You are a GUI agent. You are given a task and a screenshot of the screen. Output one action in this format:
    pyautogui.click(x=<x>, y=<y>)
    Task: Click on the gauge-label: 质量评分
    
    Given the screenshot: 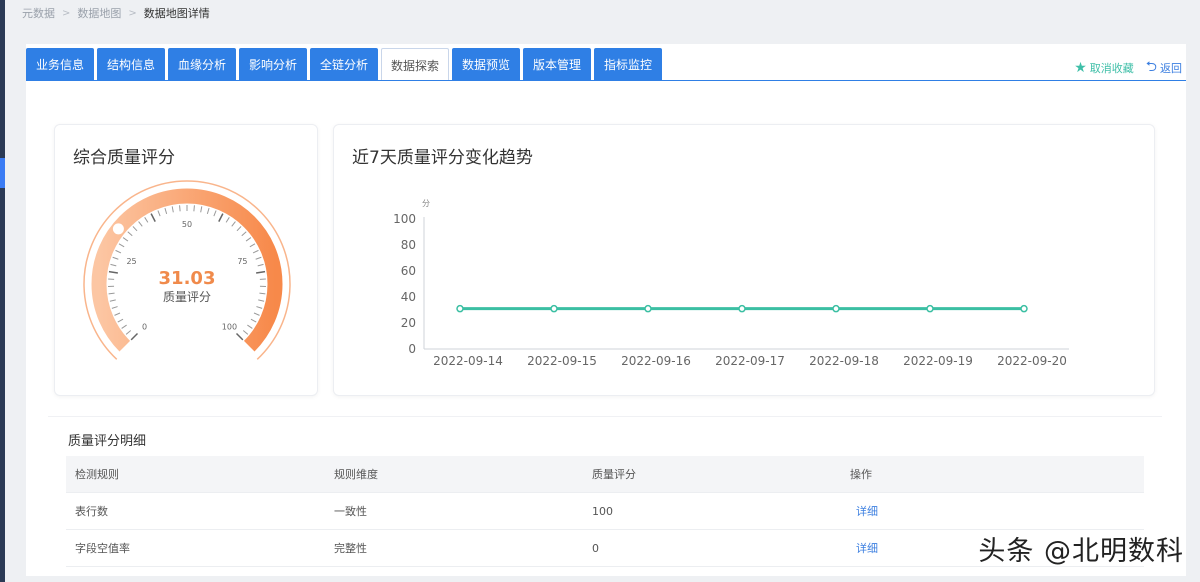 What is the action you would take?
    pyautogui.click(x=187, y=297)
    